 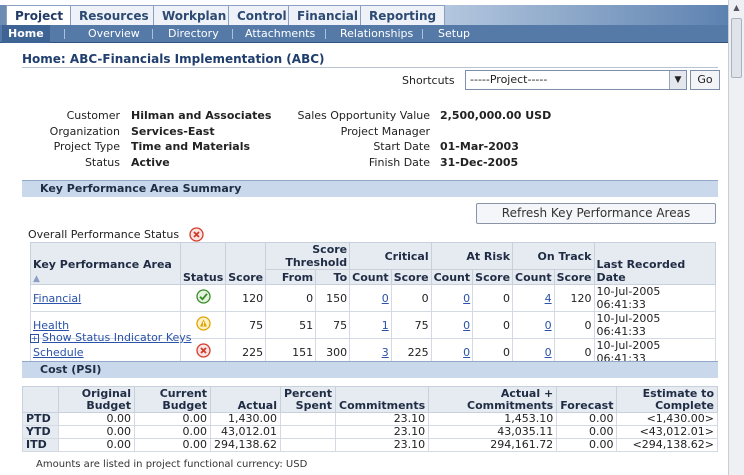 What do you see at coordinates (479, 146) in the screenshot?
I see `start-date-value: 01-Mar-2003` at bounding box center [479, 146].